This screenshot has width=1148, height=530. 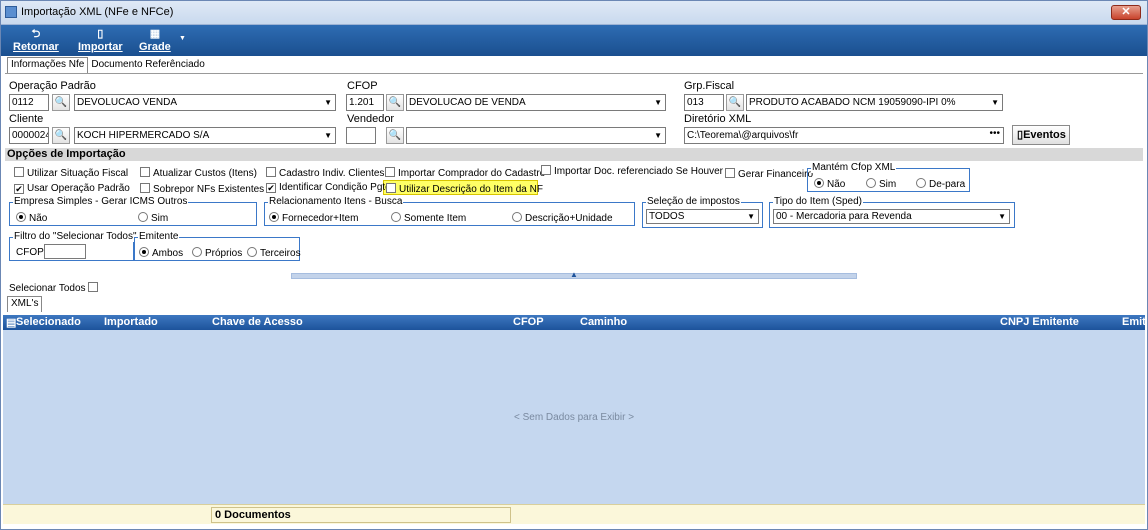 What do you see at coordinates (371, 119) in the screenshot?
I see `vendedor-label: Vendedor` at bounding box center [371, 119].